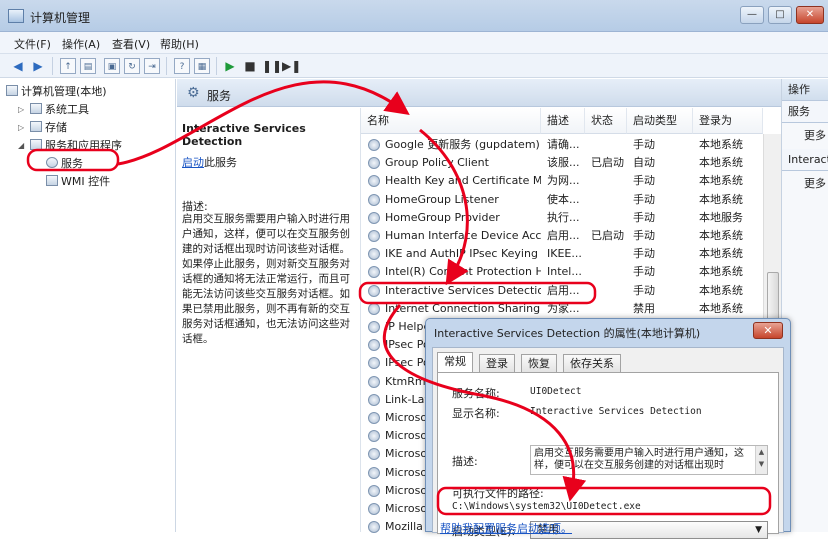 The image size is (828, 539). What do you see at coordinates (272, 66) in the screenshot?
I see `pause-icon: ❚❚` at bounding box center [272, 66].